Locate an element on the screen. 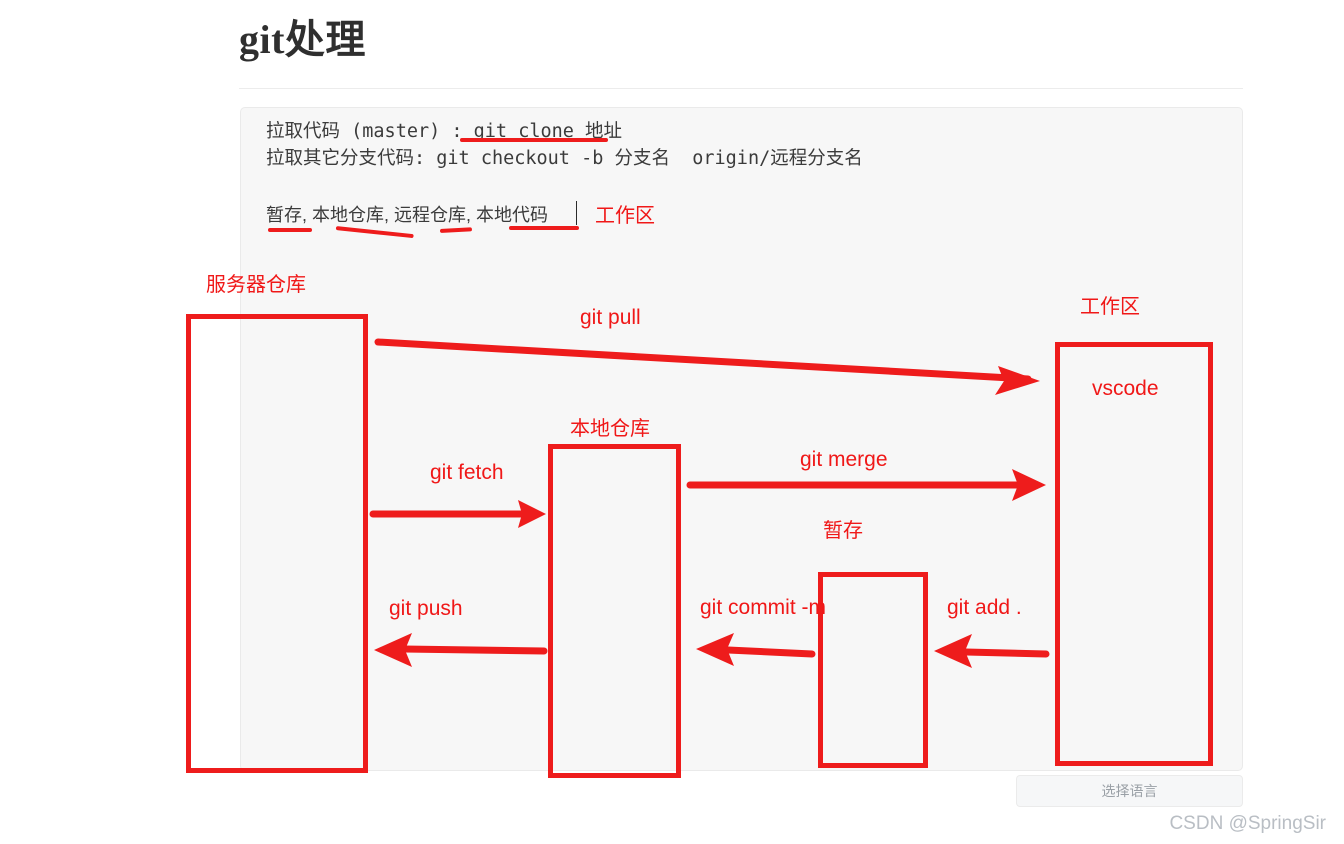 The height and width of the screenshot is (844, 1344). diagram-box-staging is located at coordinates (873, 670).